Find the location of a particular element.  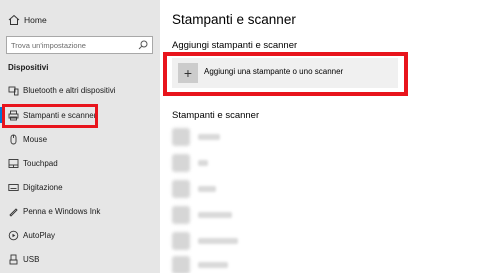

highlight-box-add-printer is located at coordinates (285, 74).